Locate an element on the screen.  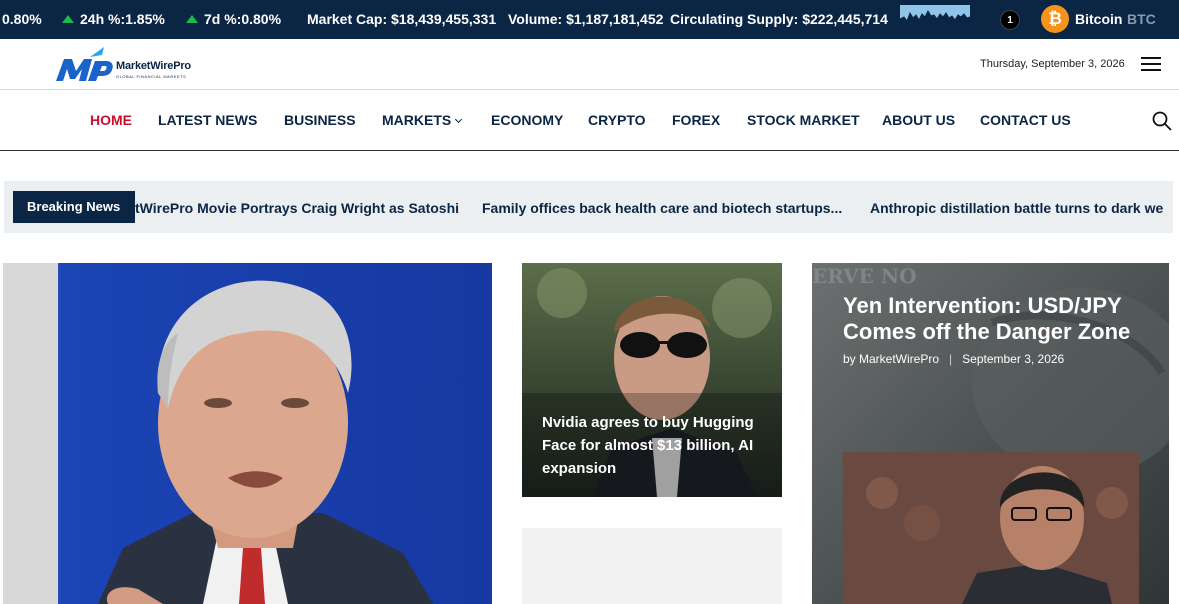
nav-item-about-us: ABOUT US is located at coordinates (918, 120).